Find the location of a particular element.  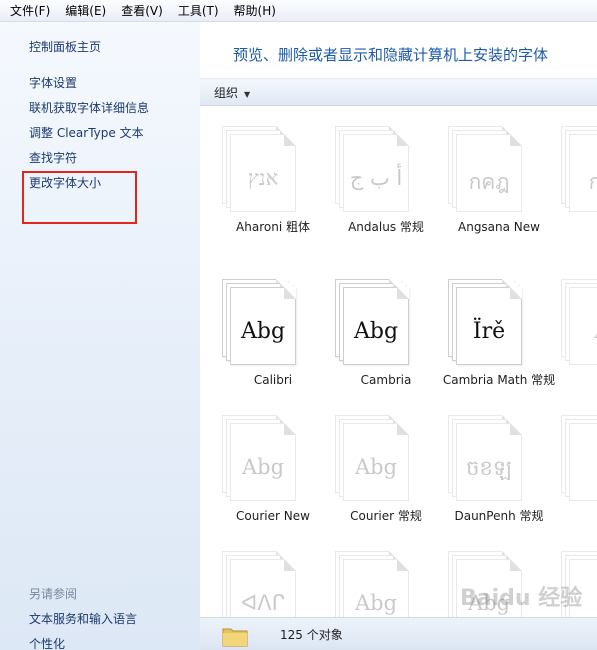

chevron-down-icon: ▼ is located at coordinates (247, 94).